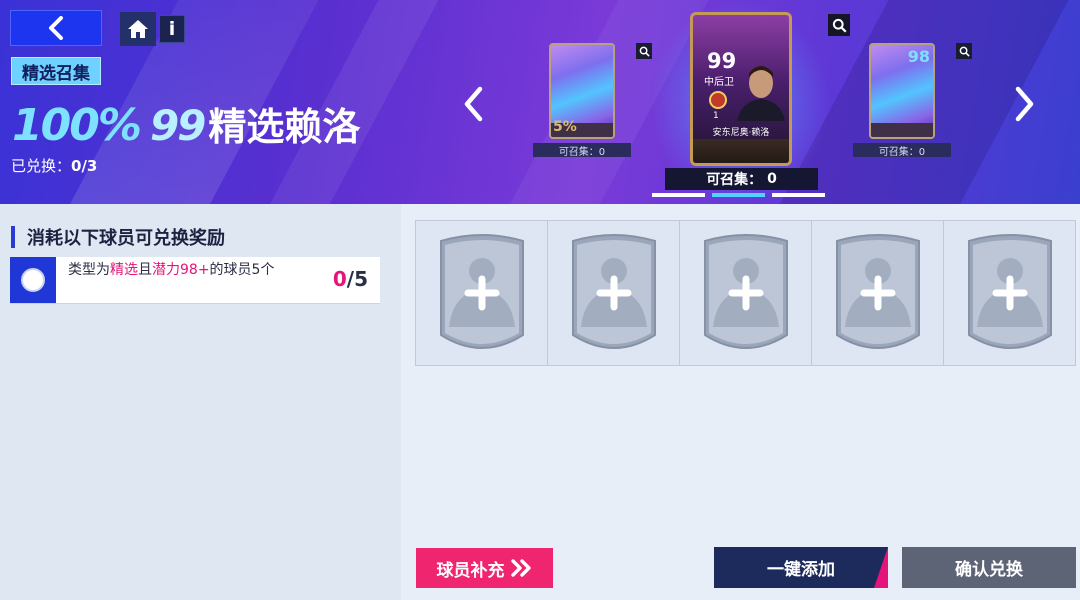 This screenshot has height=600, width=1080. I want to click on page-title: 100% 99 精选赖洛, so click(186, 123).